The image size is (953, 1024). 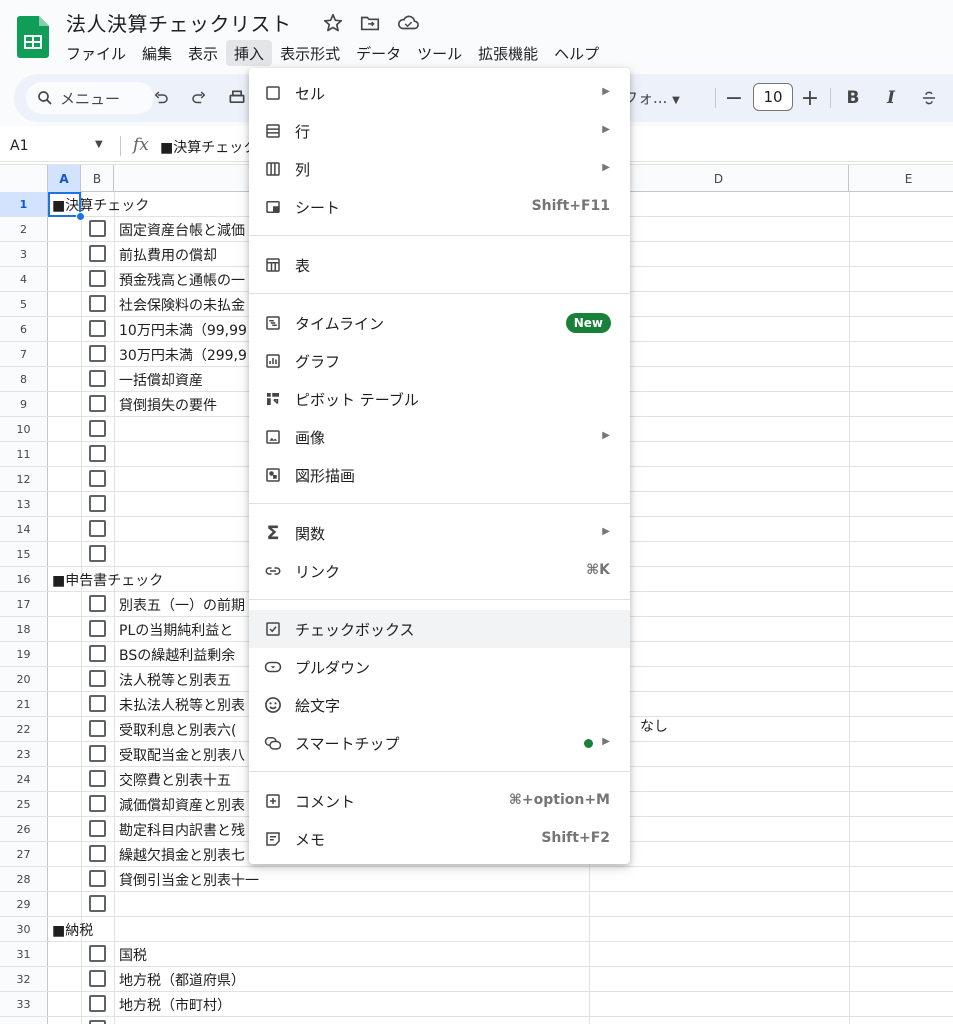 What do you see at coordinates (107, 580) in the screenshot?
I see `section-heading: ■申告書チェック` at bounding box center [107, 580].